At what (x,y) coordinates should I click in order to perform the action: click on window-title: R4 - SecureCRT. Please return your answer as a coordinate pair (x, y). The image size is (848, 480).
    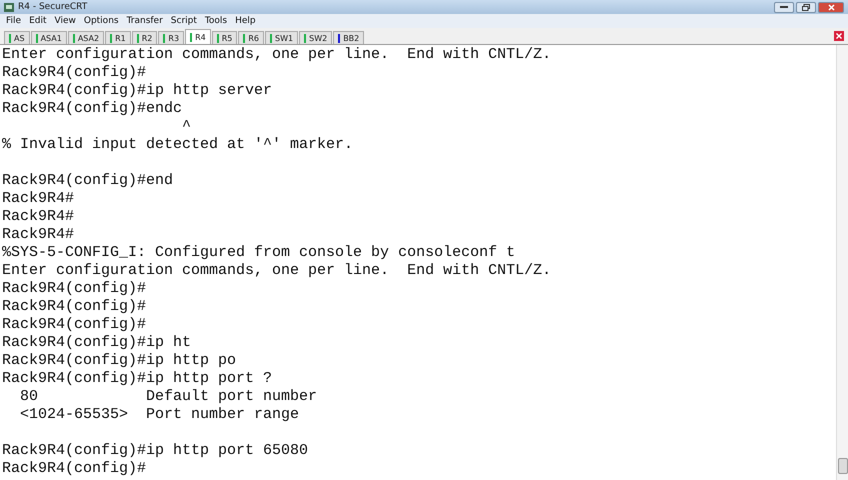
    Looking at the image, I should click on (53, 7).